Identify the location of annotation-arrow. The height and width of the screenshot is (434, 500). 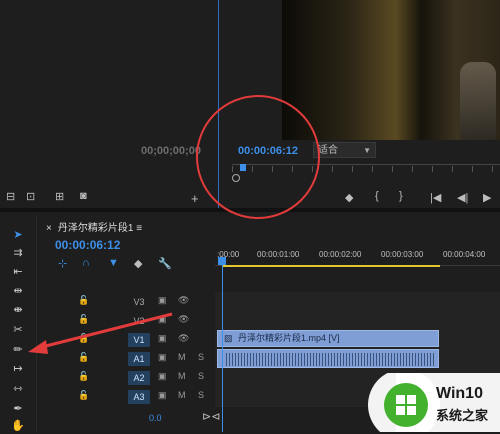
(100, 333).